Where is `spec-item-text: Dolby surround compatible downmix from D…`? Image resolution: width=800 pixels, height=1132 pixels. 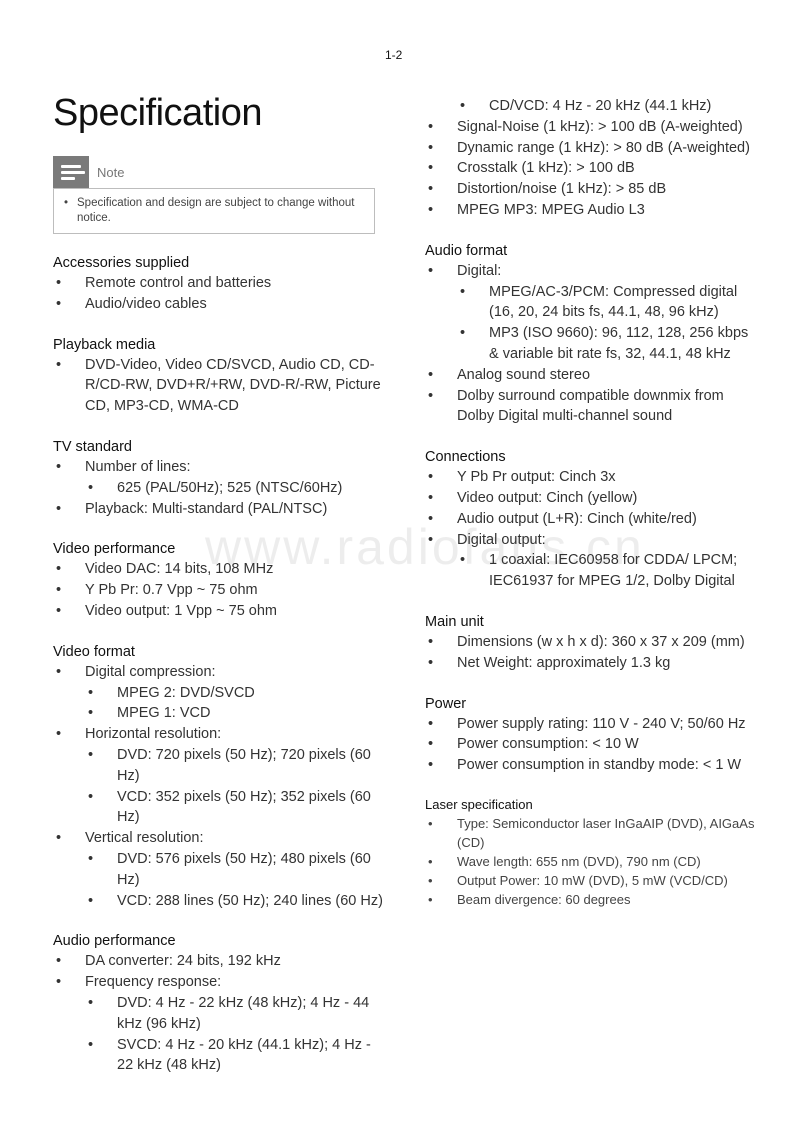
spec-item-text: Dolby surround compatible downmix from D… is located at coordinates (590, 406).